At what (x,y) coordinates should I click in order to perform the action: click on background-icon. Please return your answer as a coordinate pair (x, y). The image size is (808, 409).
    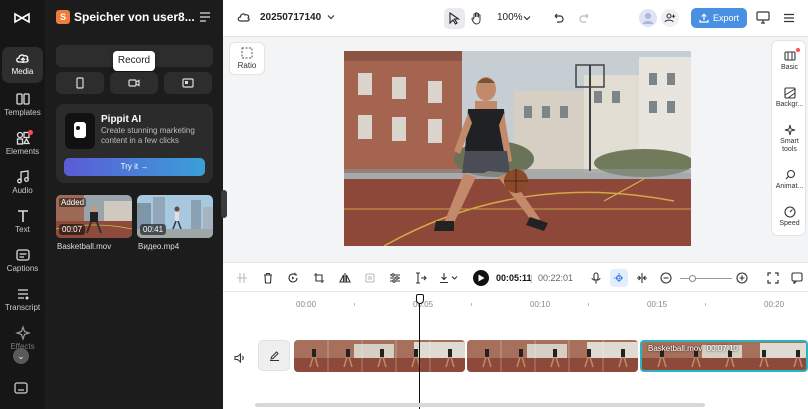
    Looking at the image, I should click on (789, 93).